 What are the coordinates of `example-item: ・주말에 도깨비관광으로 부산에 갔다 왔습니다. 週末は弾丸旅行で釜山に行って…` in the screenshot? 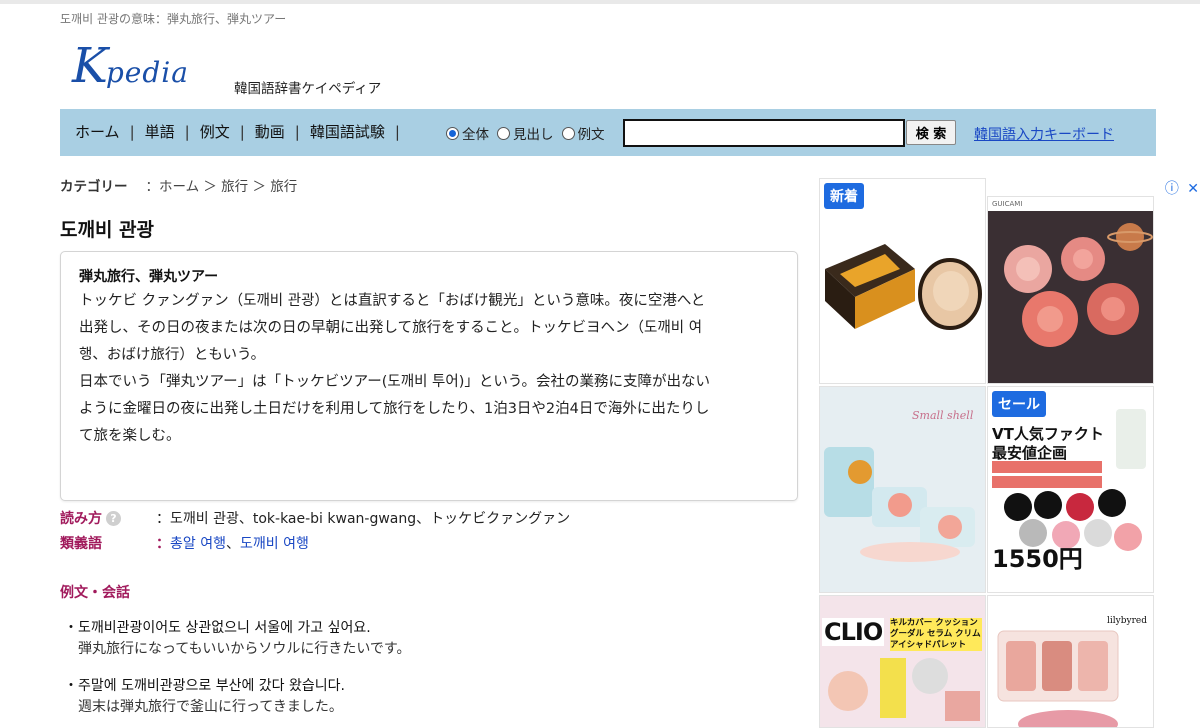 It's located at (204, 697).